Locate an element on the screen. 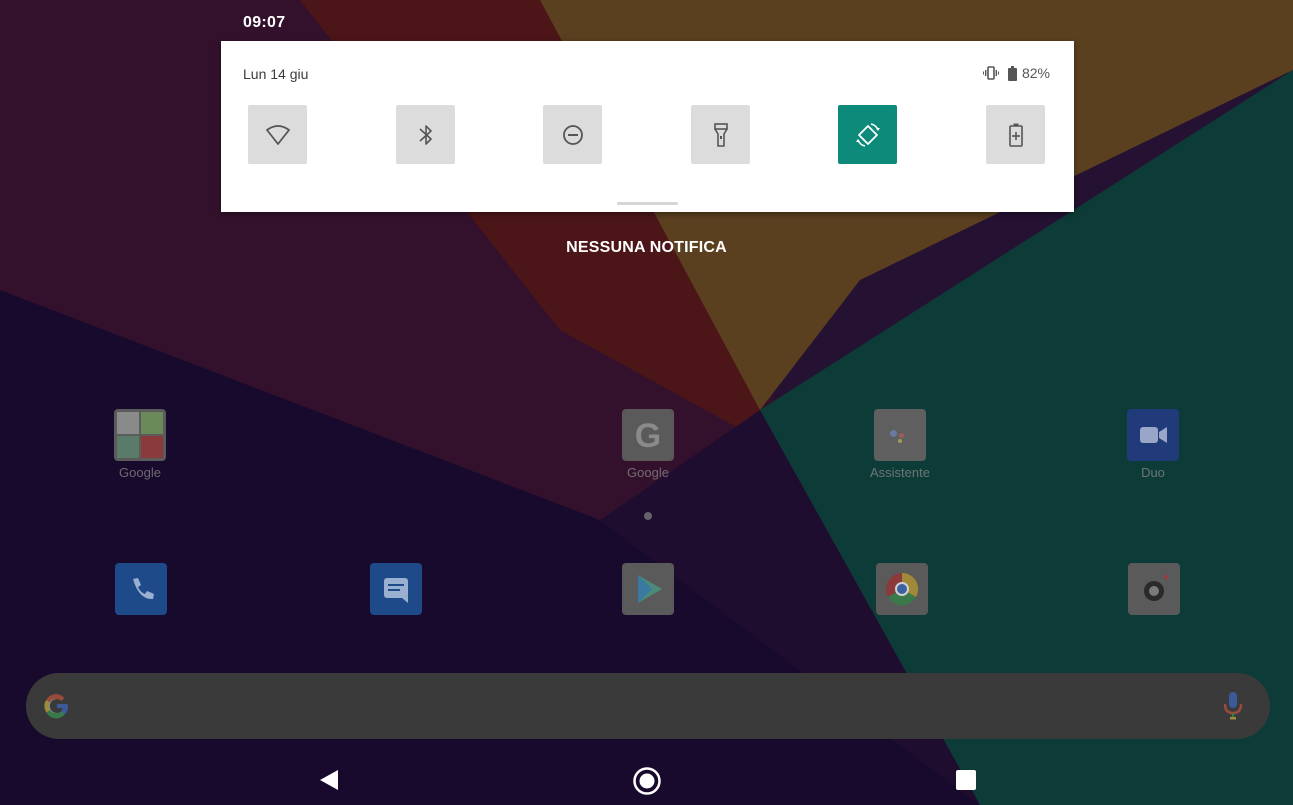 Image resolution: width=1293 pixels, height=805 pixels. google-g-icon: G is located at coordinates (648, 435).